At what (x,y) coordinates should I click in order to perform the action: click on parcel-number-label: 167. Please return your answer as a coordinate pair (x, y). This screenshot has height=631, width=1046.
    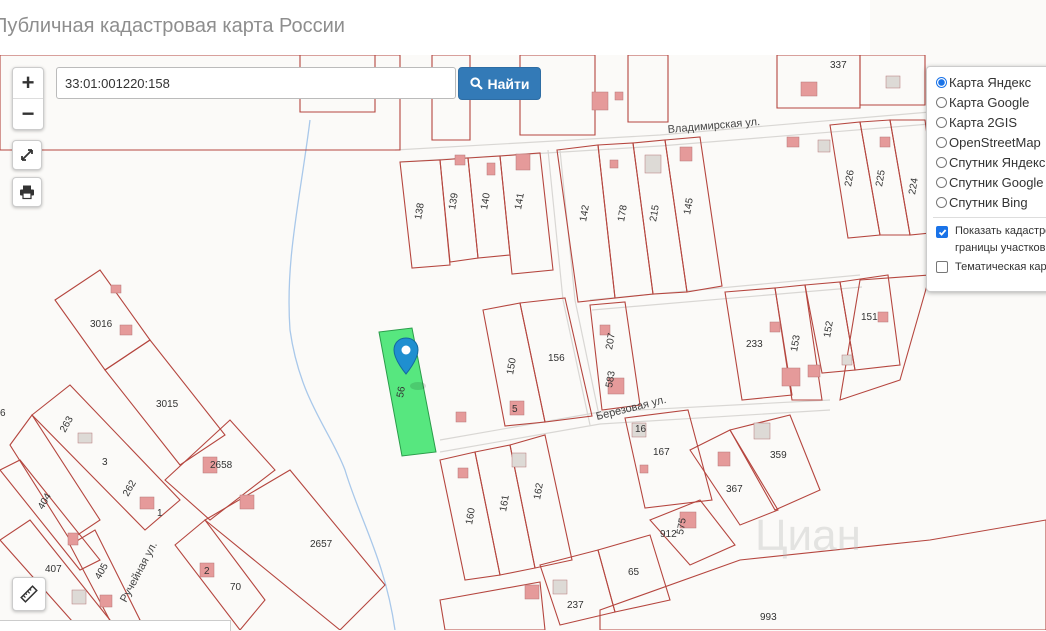
    Looking at the image, I should click on (661, 452).